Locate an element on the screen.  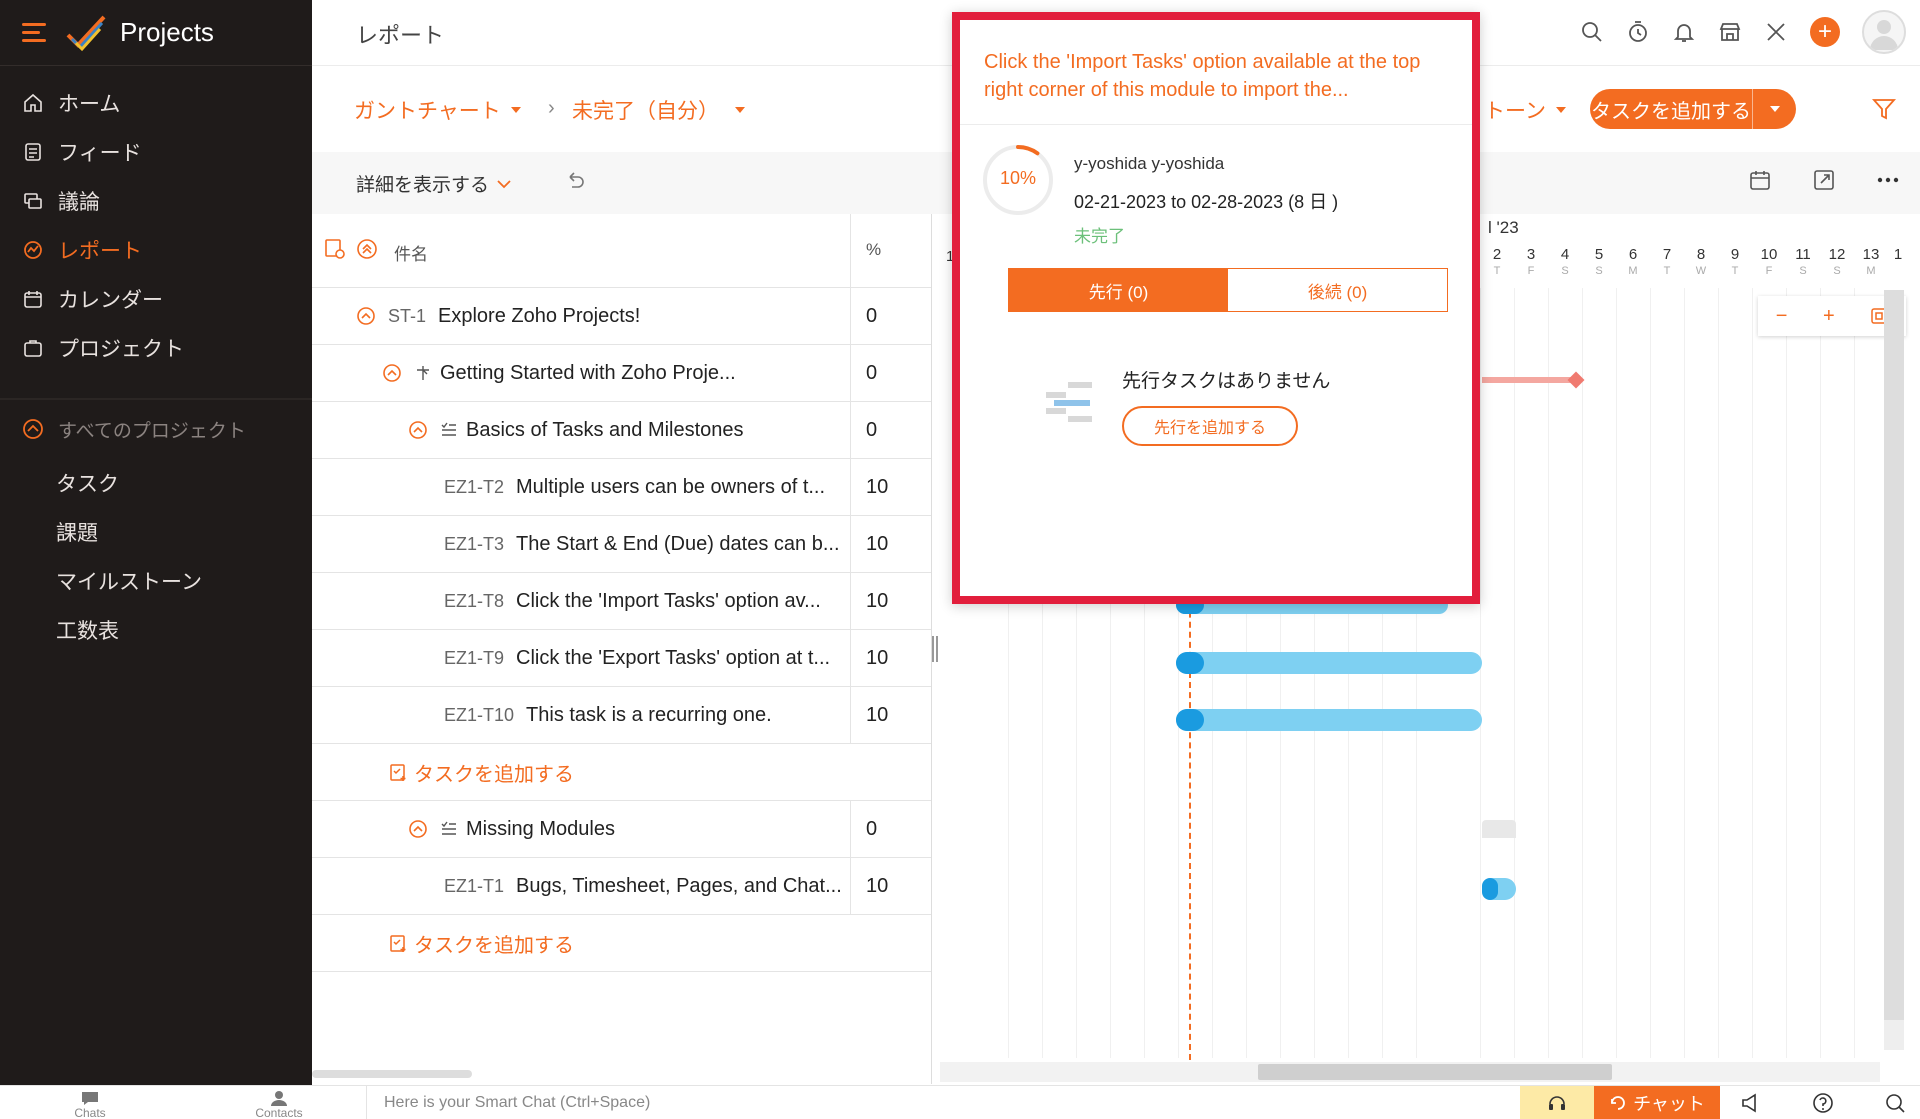
home-icon is located at coordinates (33, 103).